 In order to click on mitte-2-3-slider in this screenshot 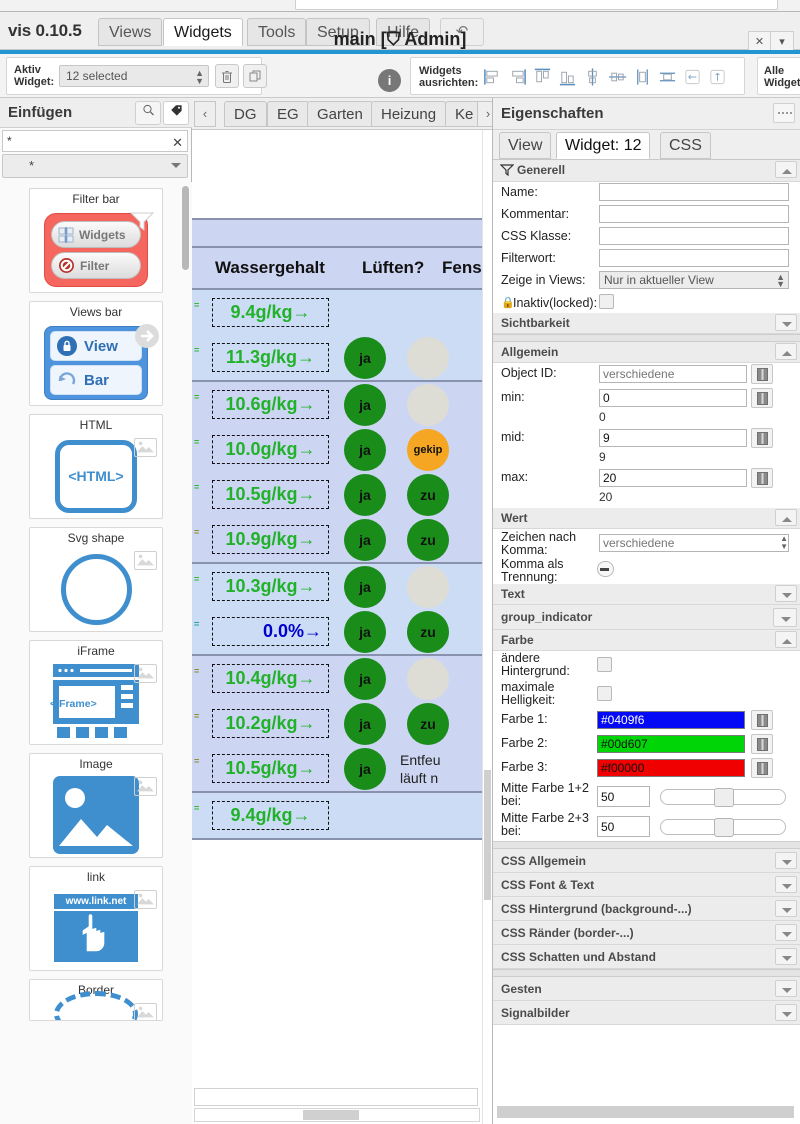, I will do `click(723, 827)`.